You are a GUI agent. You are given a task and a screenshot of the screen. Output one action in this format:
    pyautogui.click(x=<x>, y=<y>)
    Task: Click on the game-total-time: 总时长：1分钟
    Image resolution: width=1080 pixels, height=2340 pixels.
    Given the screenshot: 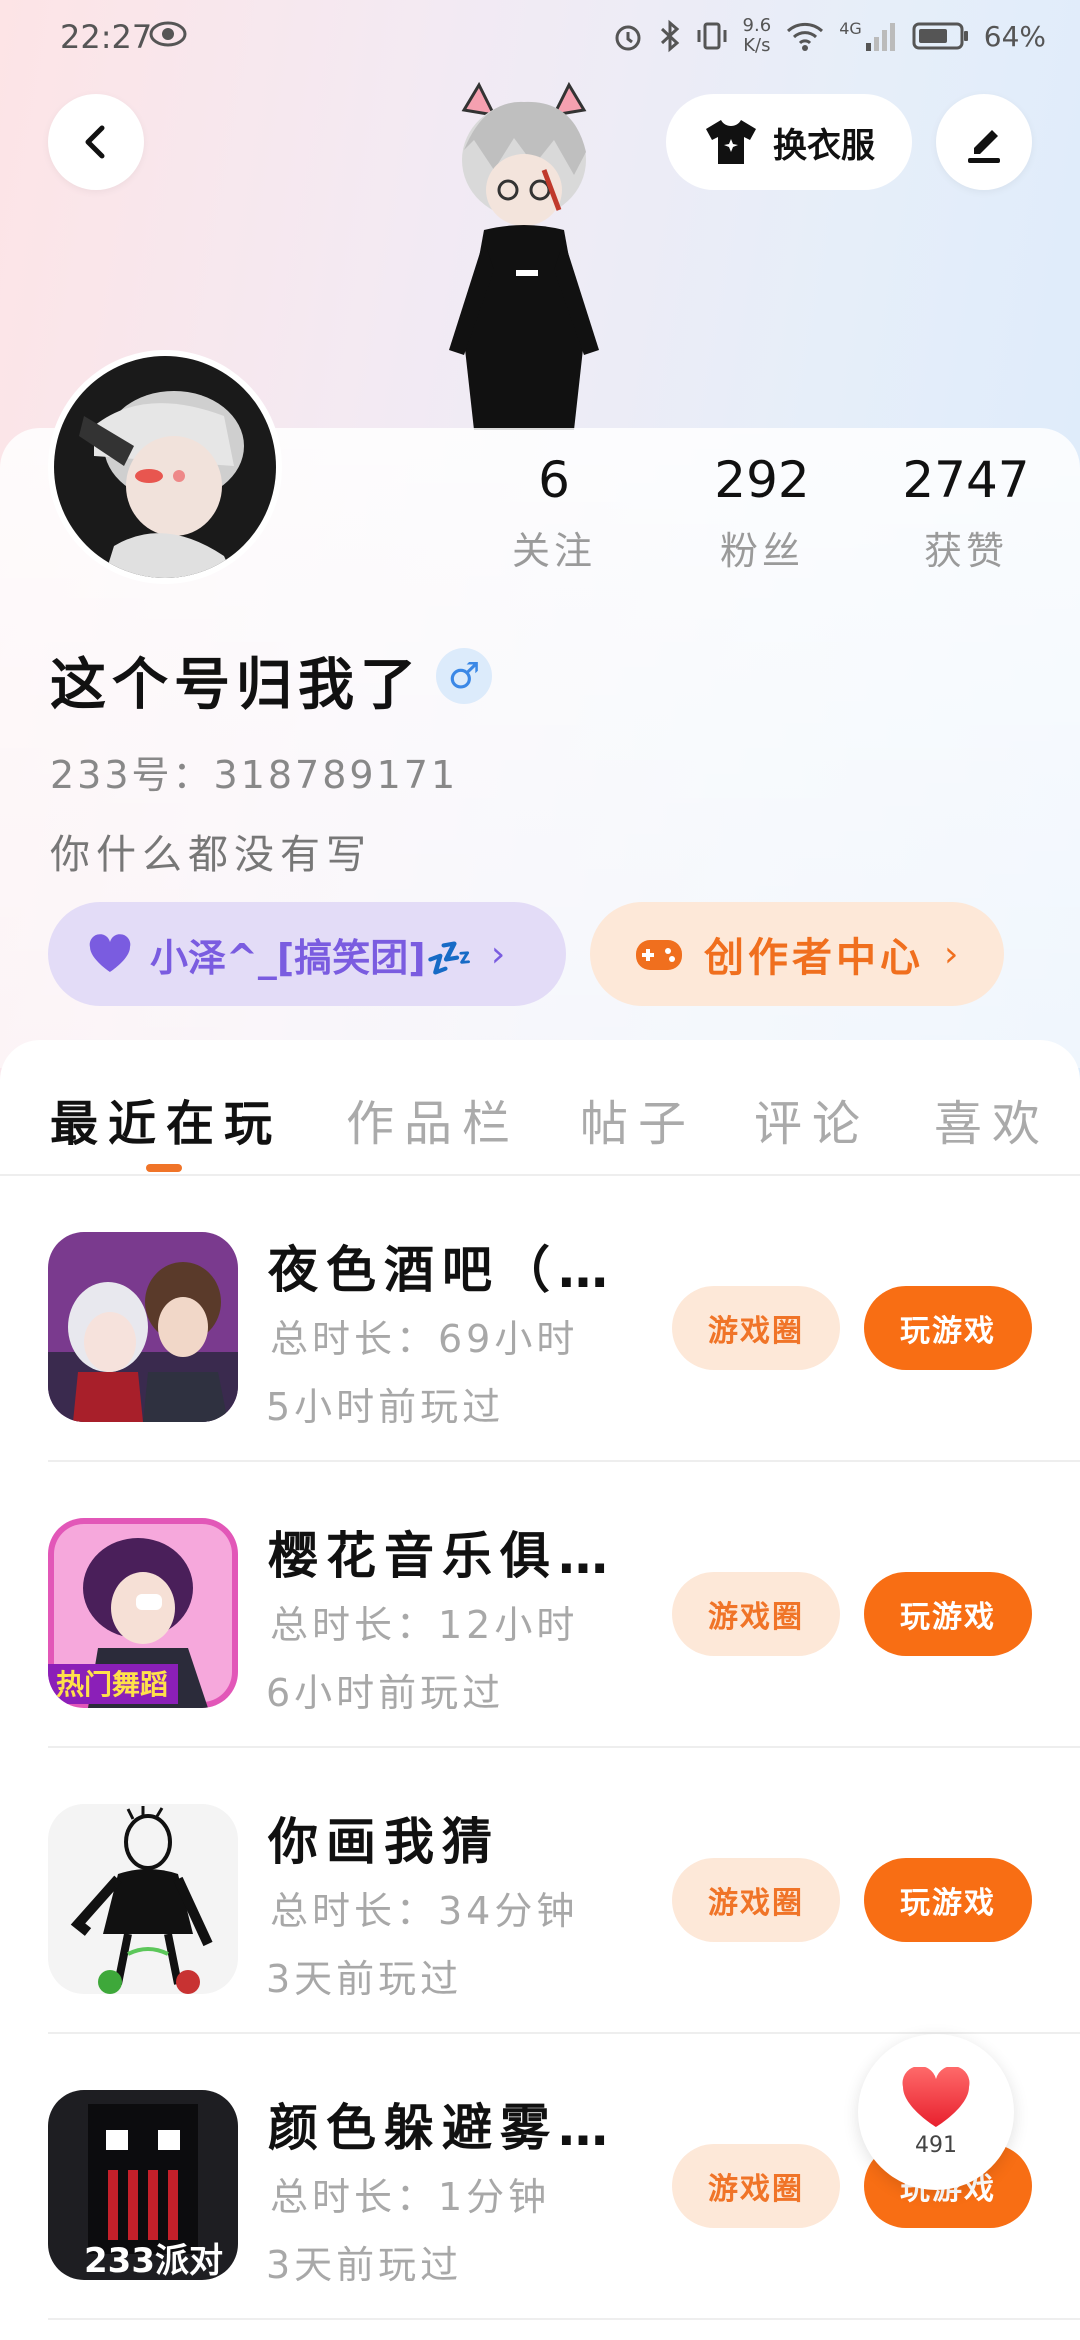 What is the action you would take?
    pyautogui.click(x=410, y=2197)
    